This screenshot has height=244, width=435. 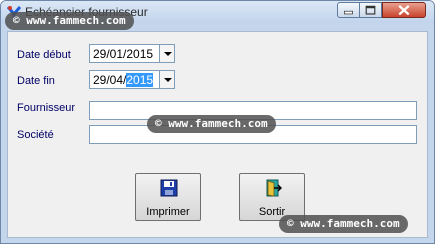 I want to click on date-fin-label: Date fin, so click(x=36, y=81).